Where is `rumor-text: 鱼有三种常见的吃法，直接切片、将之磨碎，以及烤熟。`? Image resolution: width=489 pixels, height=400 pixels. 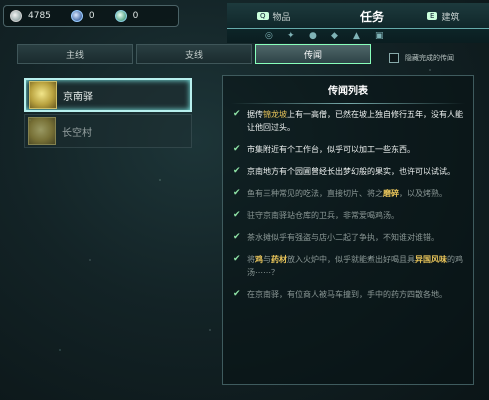
rumor-text: 鱼有三种常见的吃法，直接切片、将之磨碎，以及烤熟。 is located at coordinates (347, 193).